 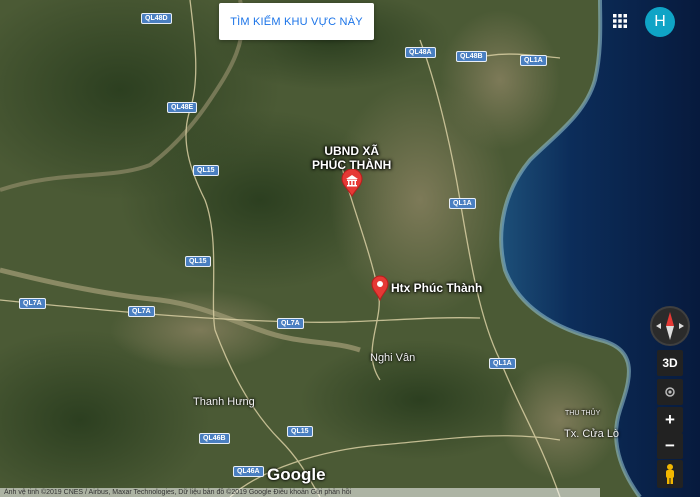 What do you see at coordinates (436, 288) in the screenshot?
I see `poi-label-htx: Htx Phúc Thành` at bounding box center [436, 288].